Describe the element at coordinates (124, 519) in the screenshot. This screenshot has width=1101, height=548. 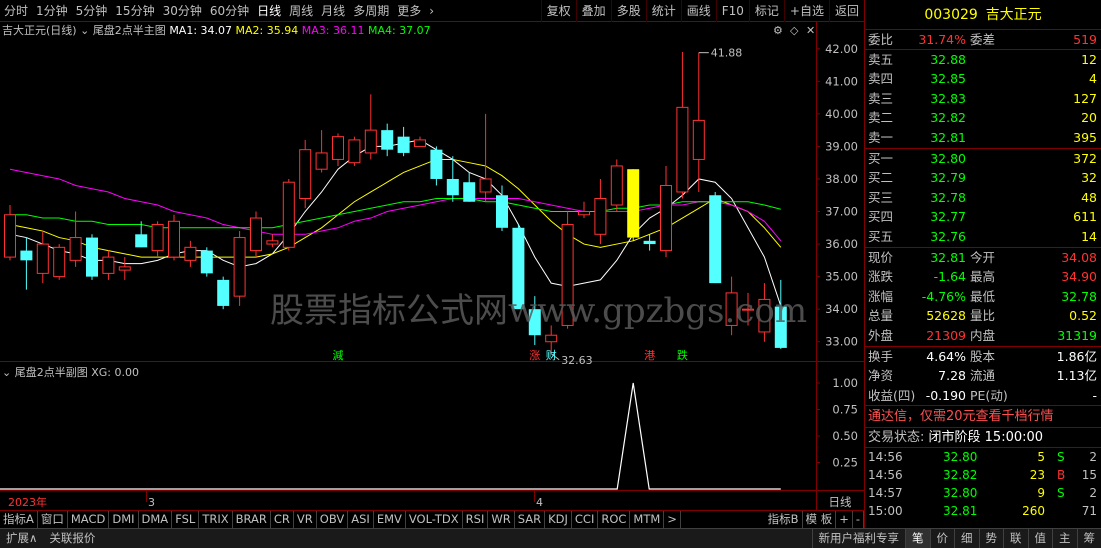
I see `indicator-tab: DMI` at that location.